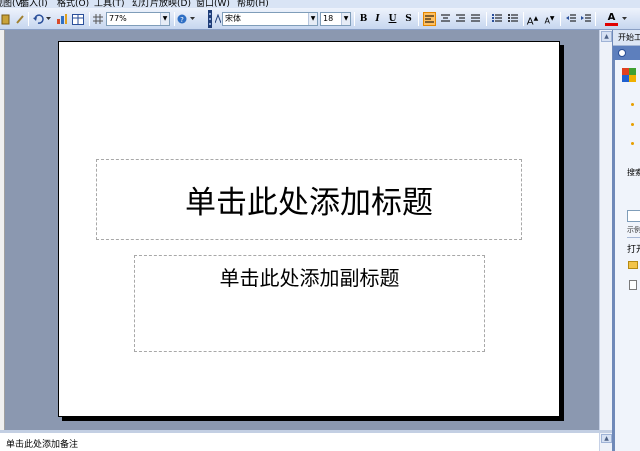 This screenshot has width=640, height=451. Describe the element at coordinates (270, 19) in the screenshot. I see `font-name-combo: 宋体 ▼` at that location.